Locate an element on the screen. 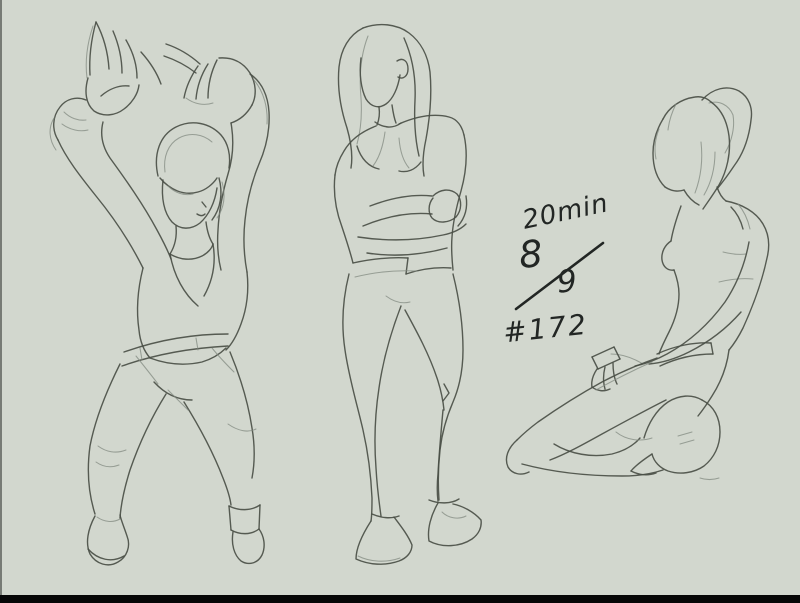 The height and width of the screenshot is (603, 800). screen-edge-left is located at coordinates (1, 301).